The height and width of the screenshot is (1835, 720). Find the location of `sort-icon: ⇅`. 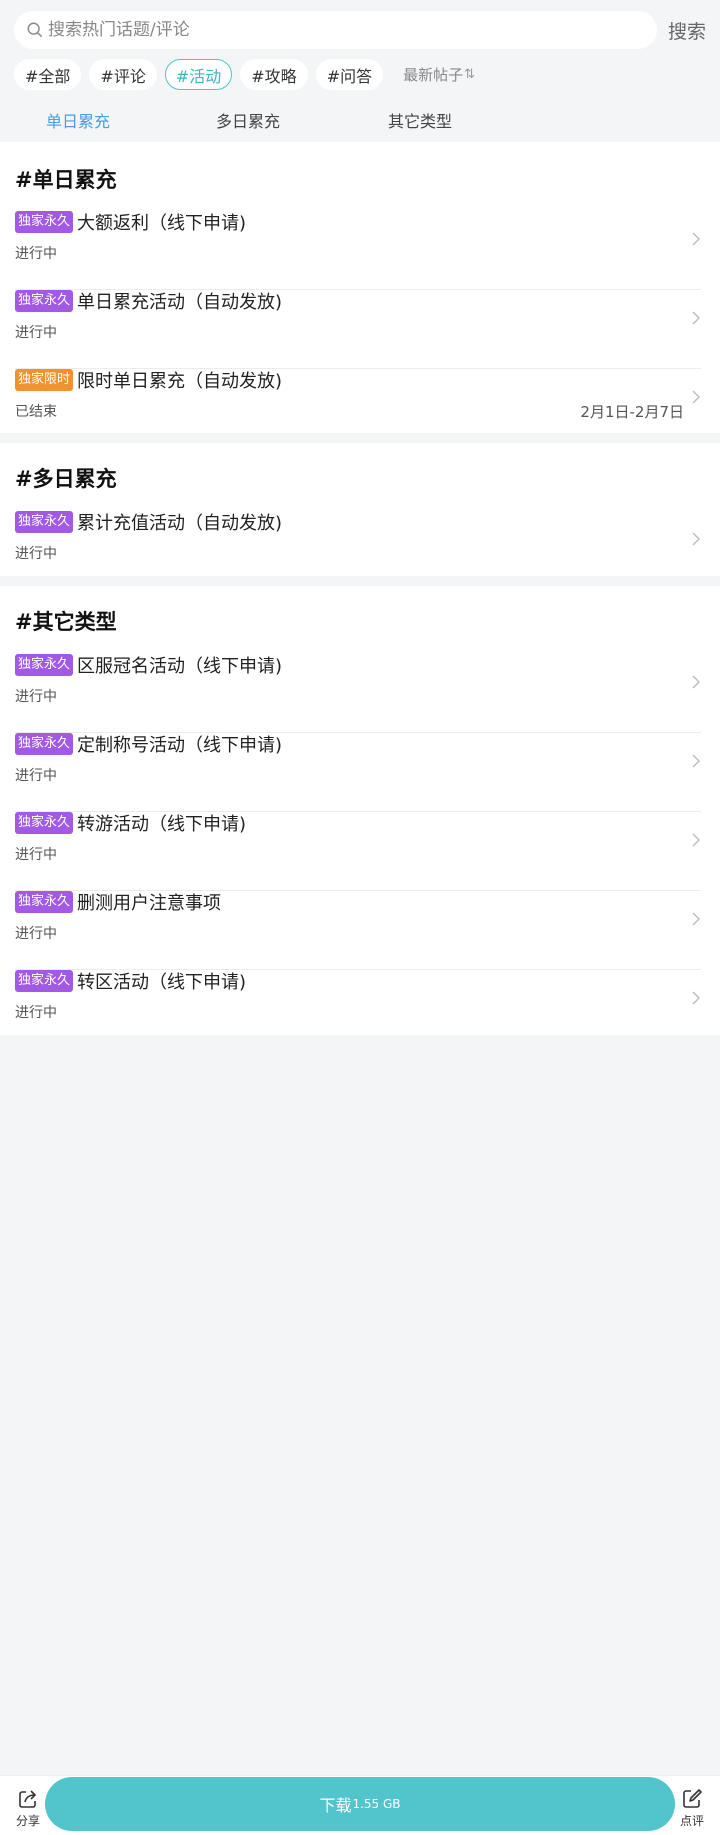

sort-icon: ⇅ is located at coordinates (470, 74).